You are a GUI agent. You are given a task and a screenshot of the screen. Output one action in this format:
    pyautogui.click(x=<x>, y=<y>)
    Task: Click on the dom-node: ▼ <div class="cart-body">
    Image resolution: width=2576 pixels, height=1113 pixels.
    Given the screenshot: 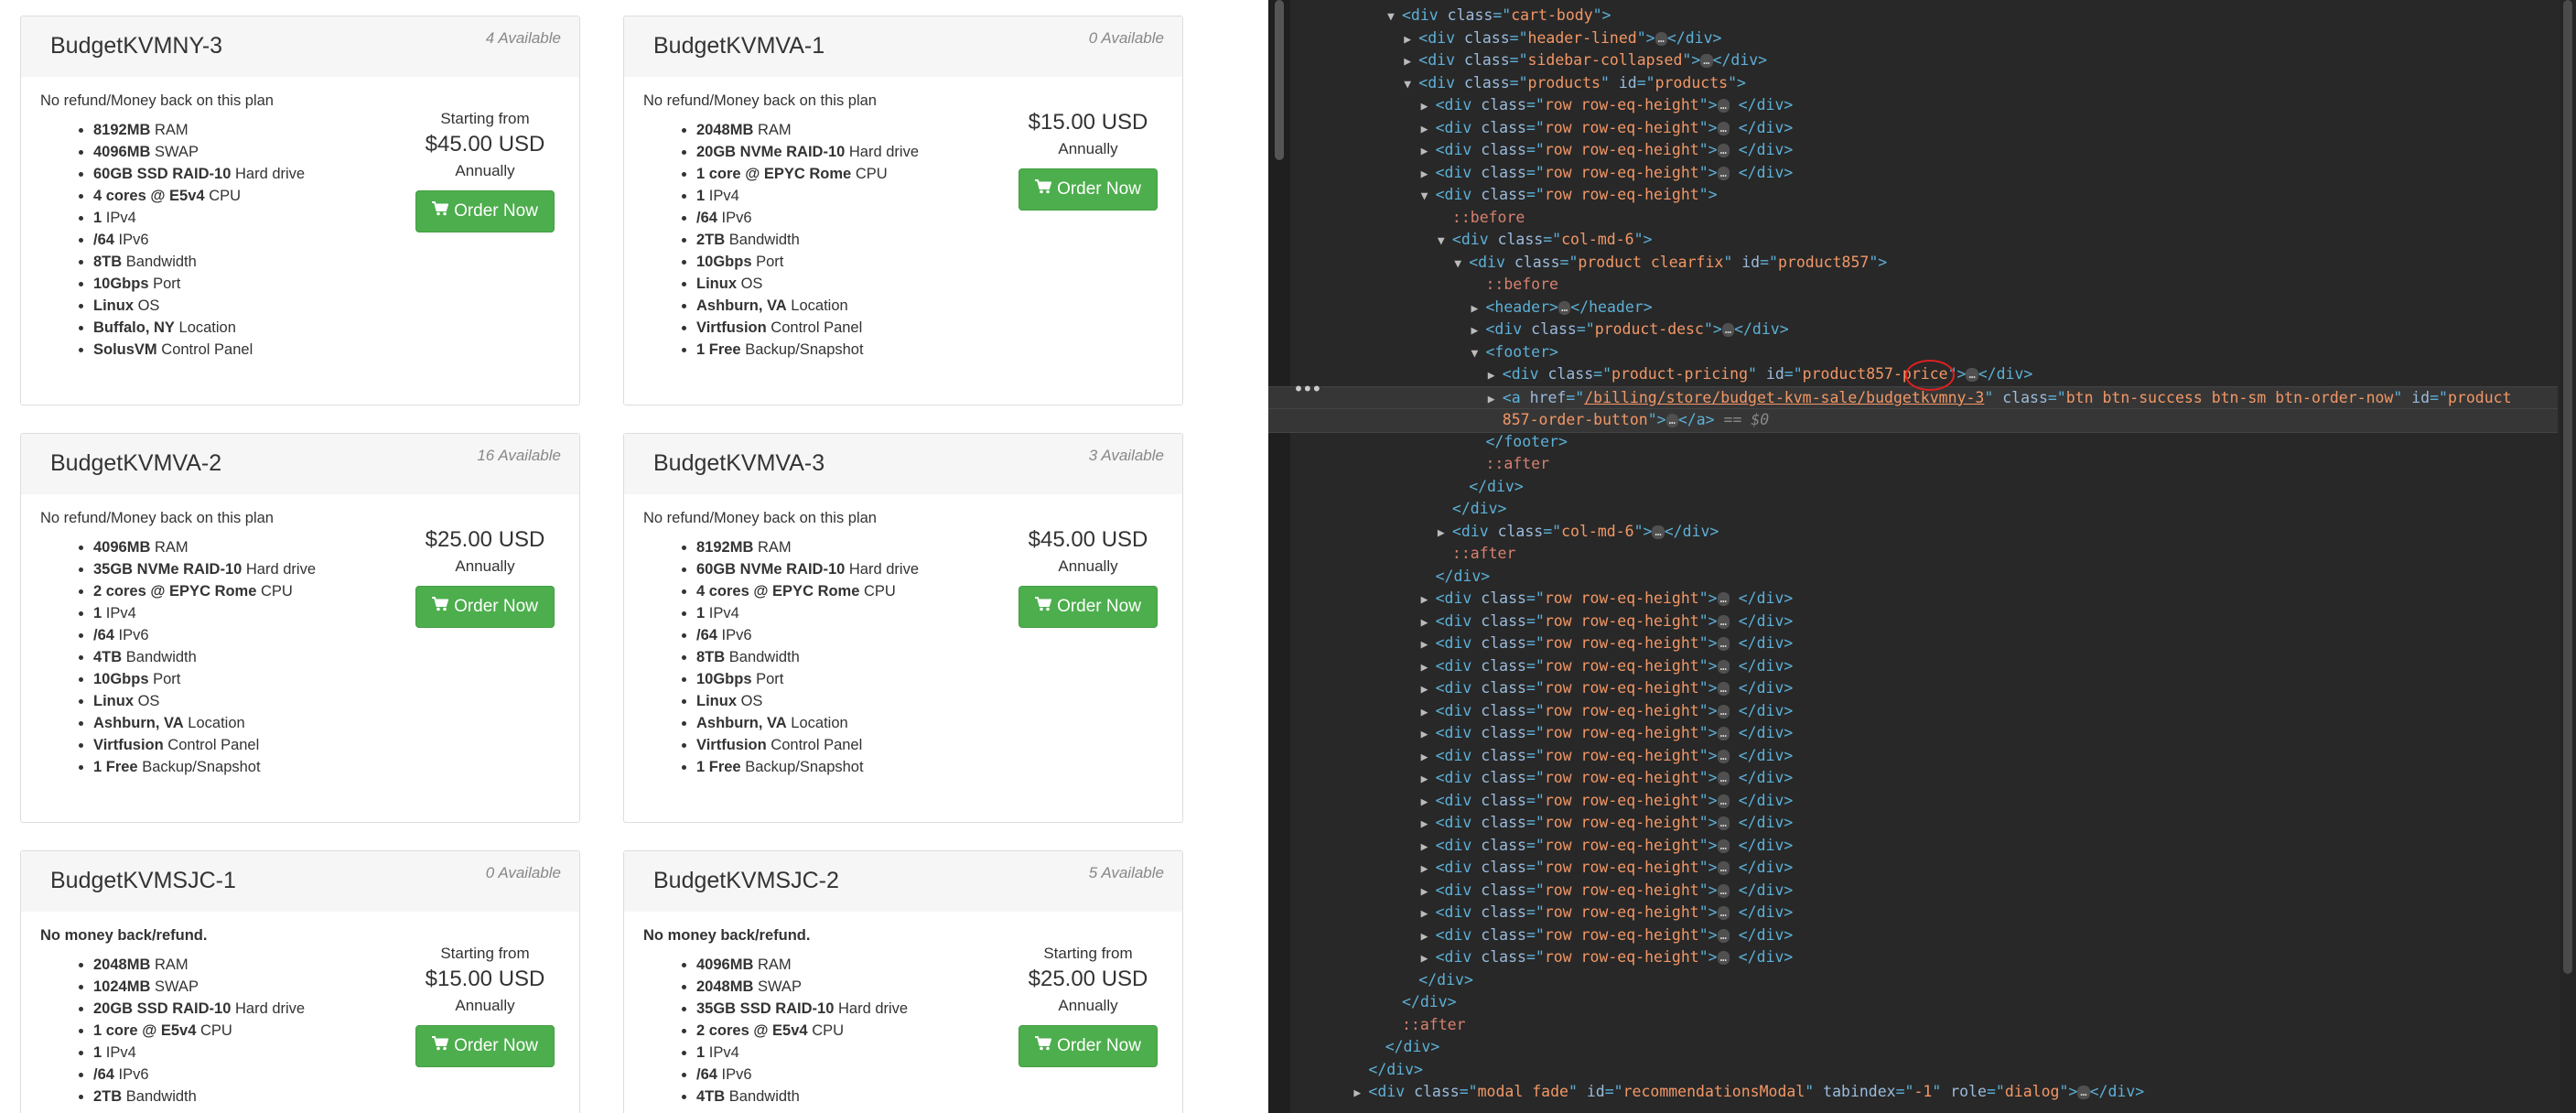 What is the action you would take?
    pyautogui.click(x=1913, y=16)
    